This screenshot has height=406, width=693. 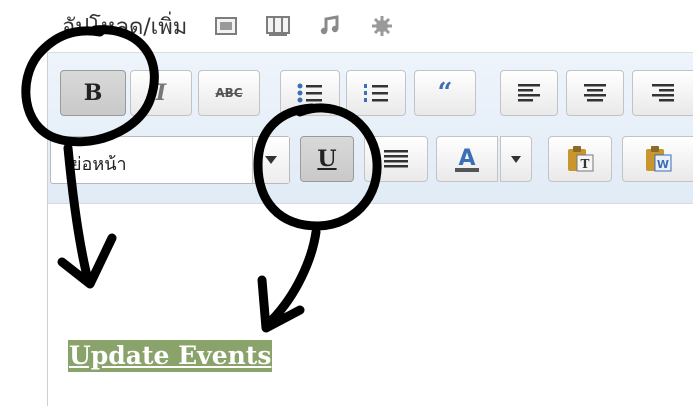 I want to click on italic-button: I, so click(x=161, y=93).